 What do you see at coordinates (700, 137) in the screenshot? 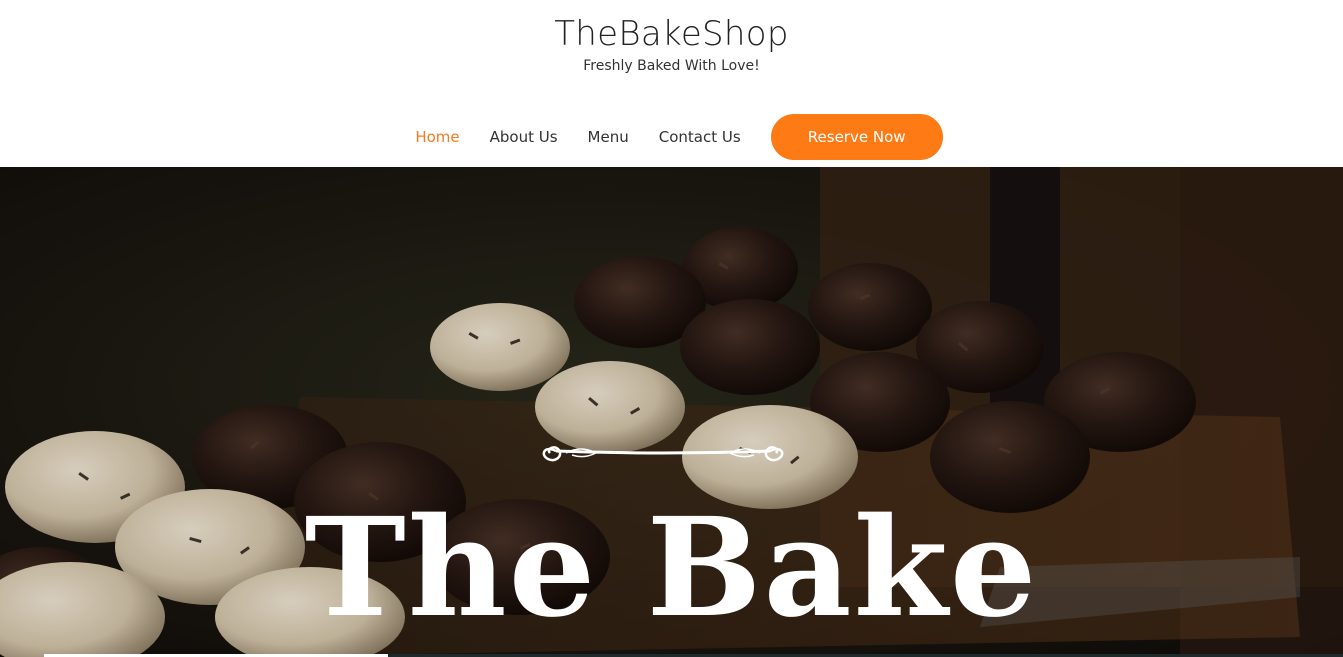
I see `nav-contact-us: Contact Us` at bounding box center [700, 137].